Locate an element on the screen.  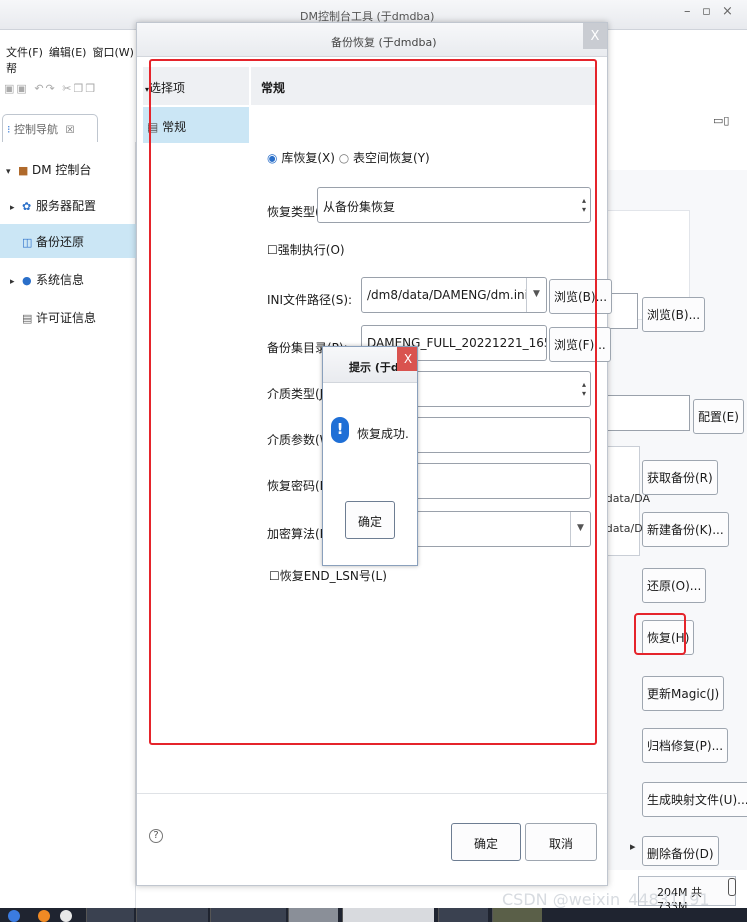
tree-root-dm-console: ▾ ■ DM 控制台 is located at coordinates (68, 169).